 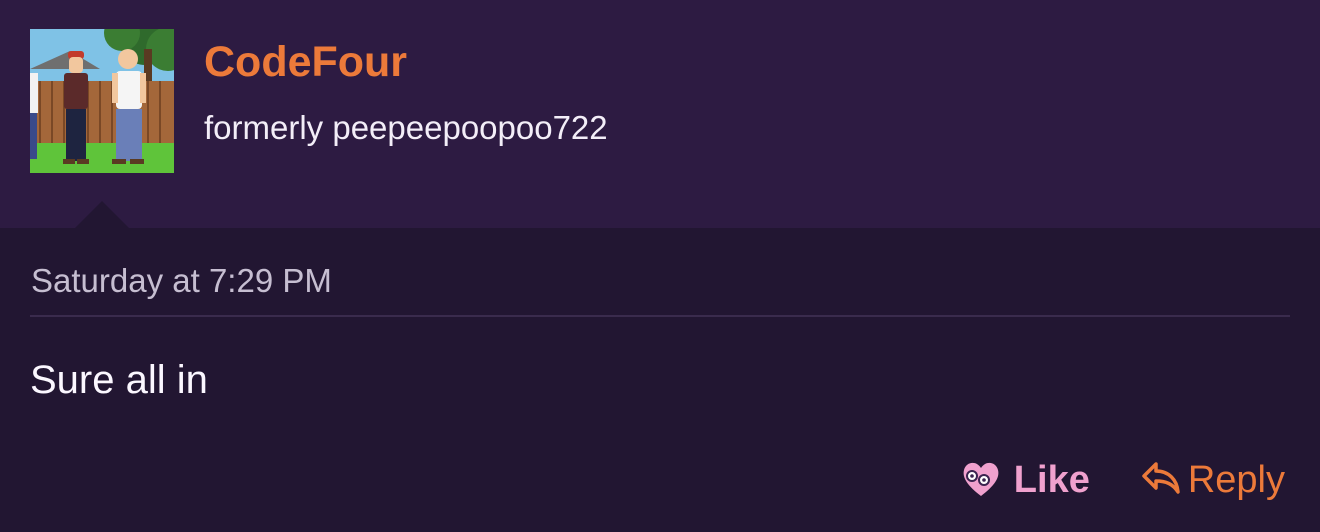 I want to click on post-timestamp: Saturday at 7:29 PM, so click(x=181, y=281).